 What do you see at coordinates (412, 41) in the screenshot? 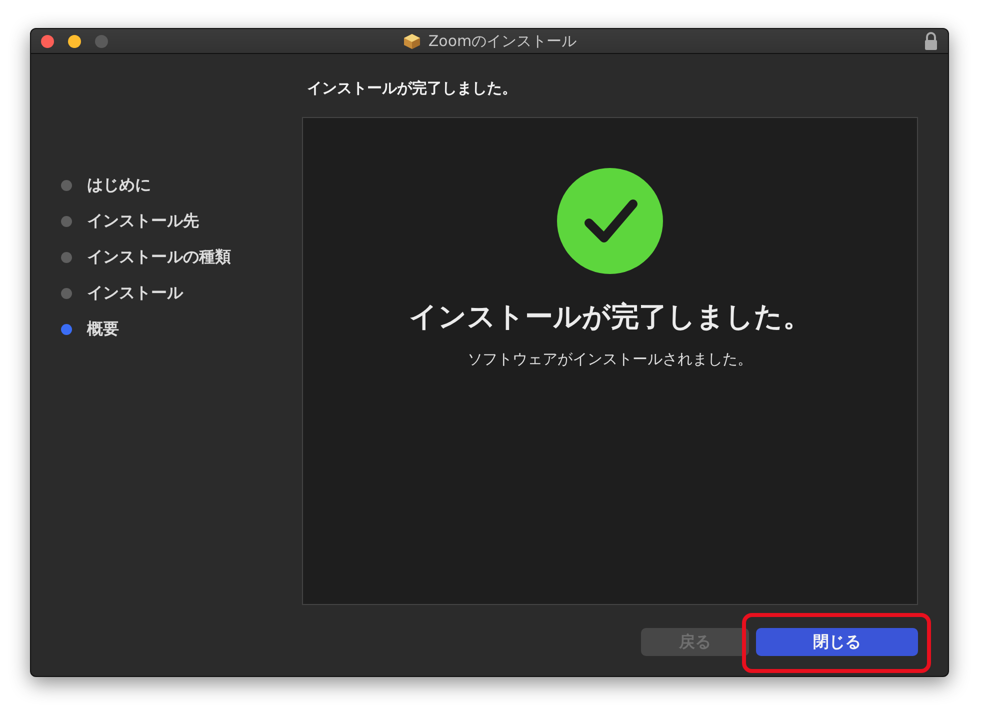
I see `package-icon` at bounding box center [412, 41].